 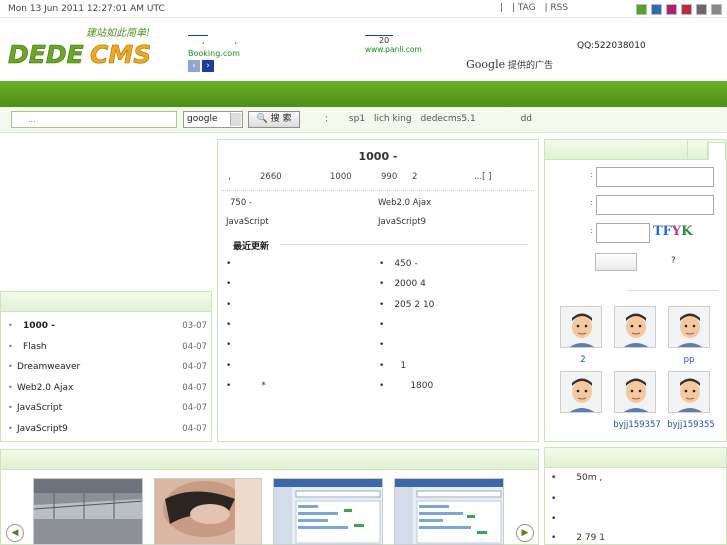 What do you see at coordinates (616, 262) in the screenshot?
I see `login-button` at bounding box center [616, 262].